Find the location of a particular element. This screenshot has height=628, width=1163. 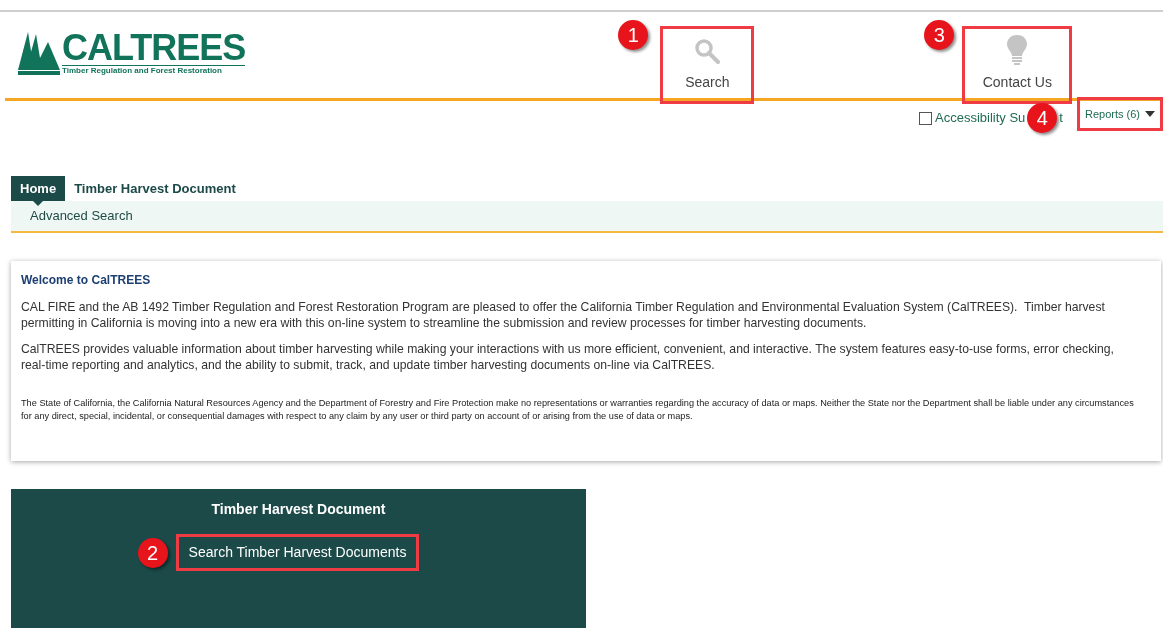

accessibility-label: Accessibility Su is located at coordinates (980, 118).